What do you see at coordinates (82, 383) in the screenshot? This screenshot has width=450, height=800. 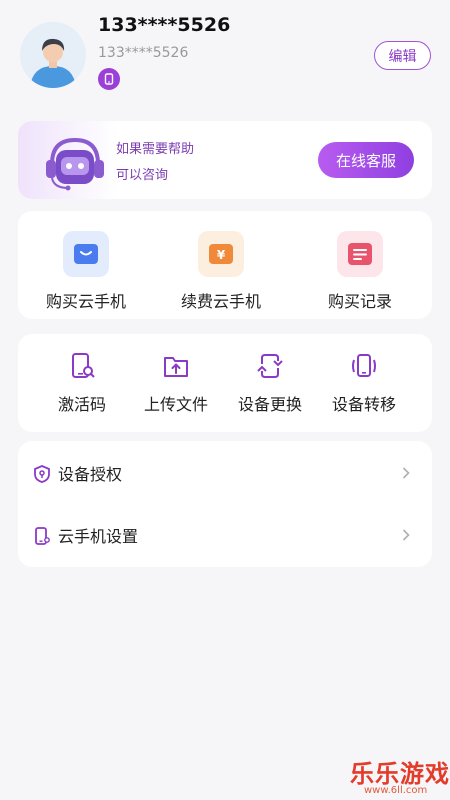 I see `grid-item-activation-code: 激活码` at bounding box center [82, 383].